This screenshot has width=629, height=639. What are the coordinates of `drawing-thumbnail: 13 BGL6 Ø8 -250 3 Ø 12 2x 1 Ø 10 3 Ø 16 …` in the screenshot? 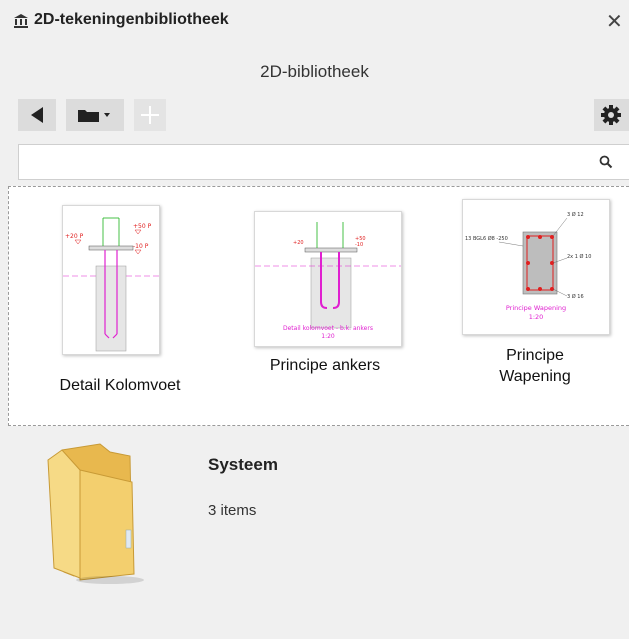 It's located at (536, 267).